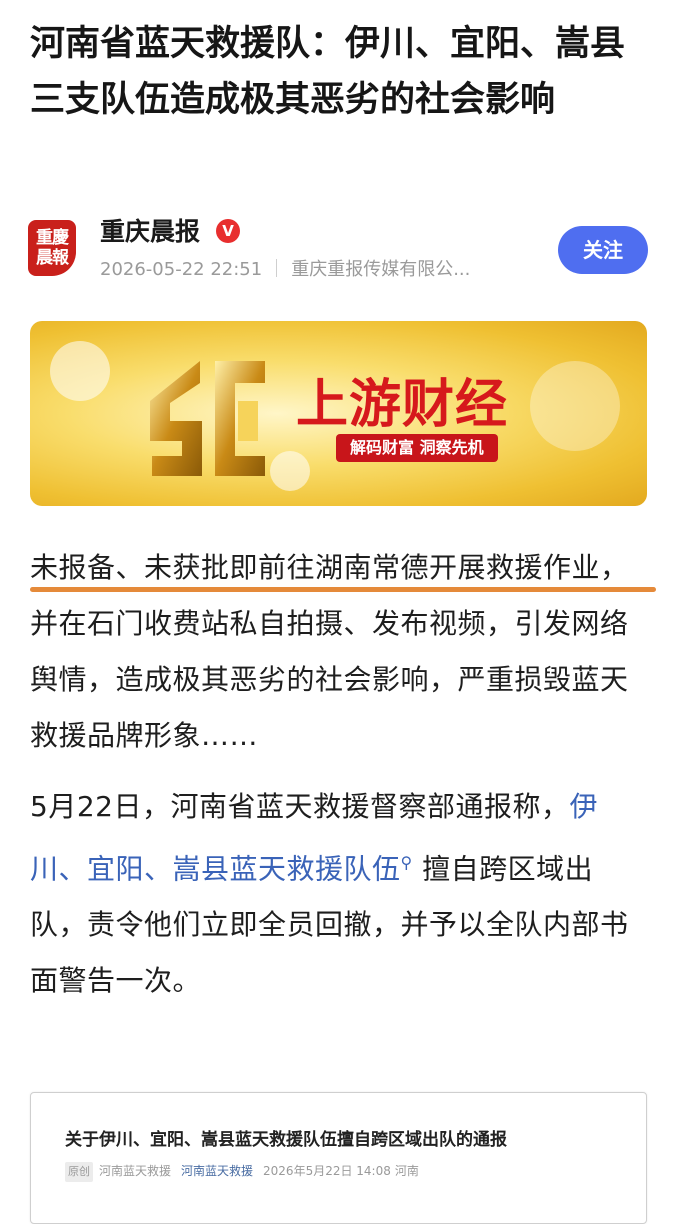 This screenshot has height=1224, width=676. Describe the element at coordinates (217, 1171) in the screenshot. I see `card-account-link: 河南蓝天救援` at that location.